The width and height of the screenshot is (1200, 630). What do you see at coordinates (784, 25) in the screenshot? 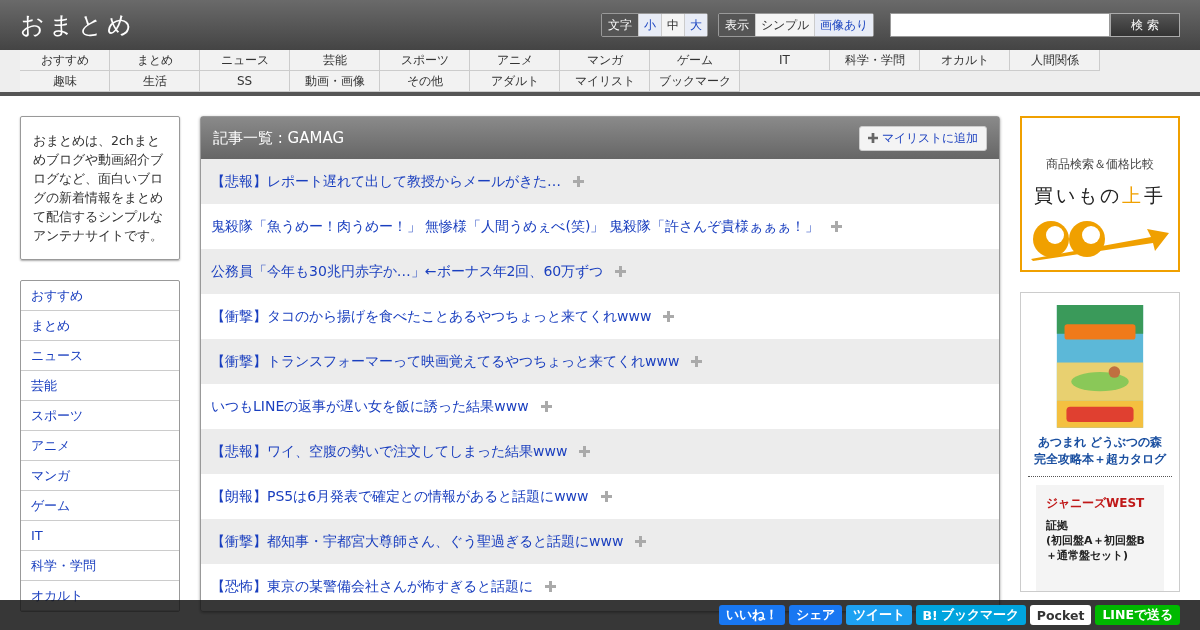
I see `option-toggle: シンプル` at bounding box center [784, 25].